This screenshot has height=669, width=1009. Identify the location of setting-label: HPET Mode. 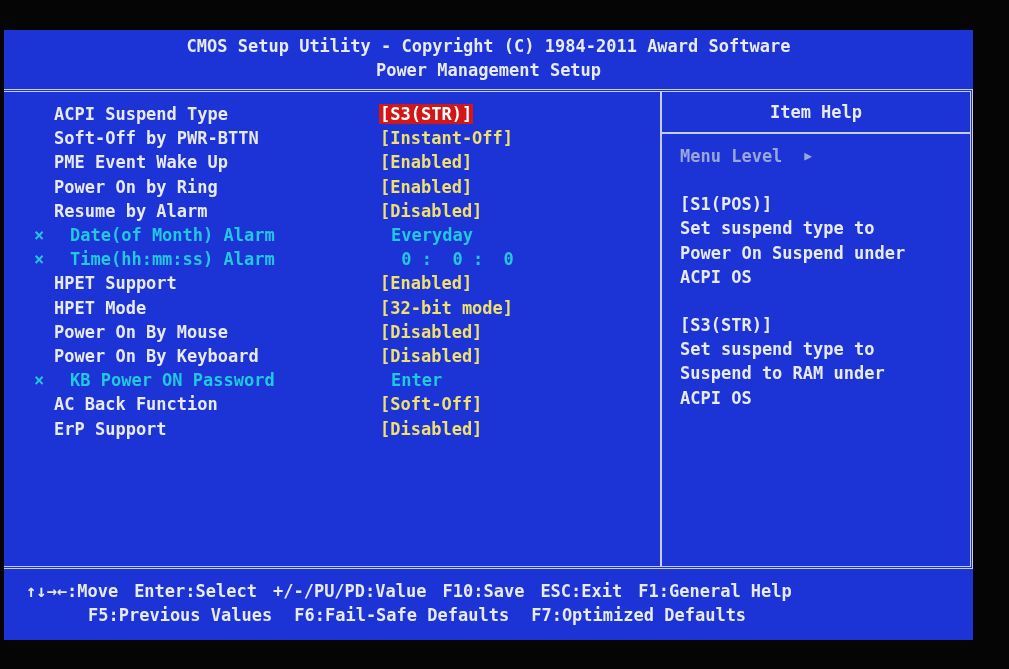
(101, 307).